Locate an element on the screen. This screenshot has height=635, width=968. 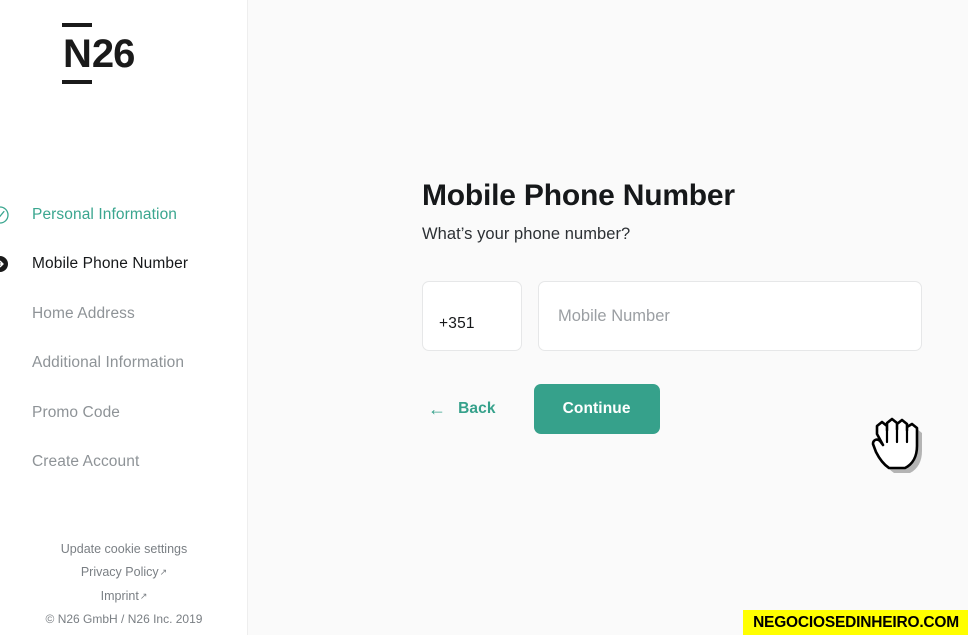
sidebar-item-label: Mobile Phone Number is located at coordinates (110, 264).